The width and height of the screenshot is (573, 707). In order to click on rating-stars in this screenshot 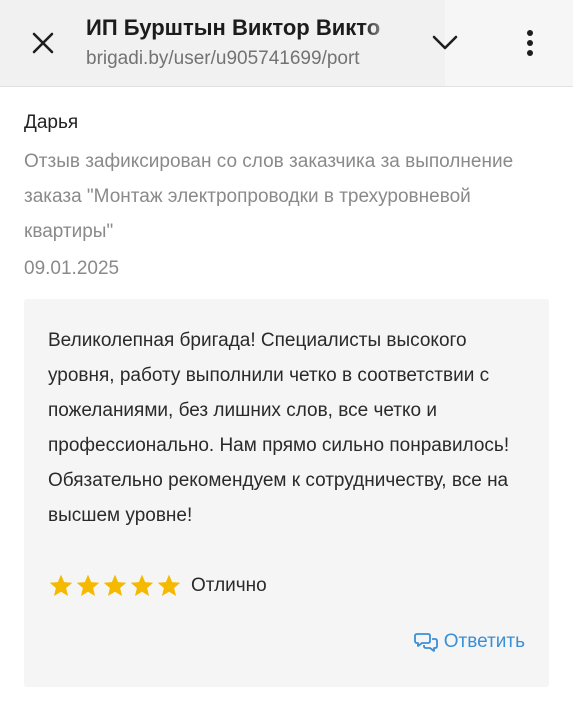, I will do `click(115, 586)`.